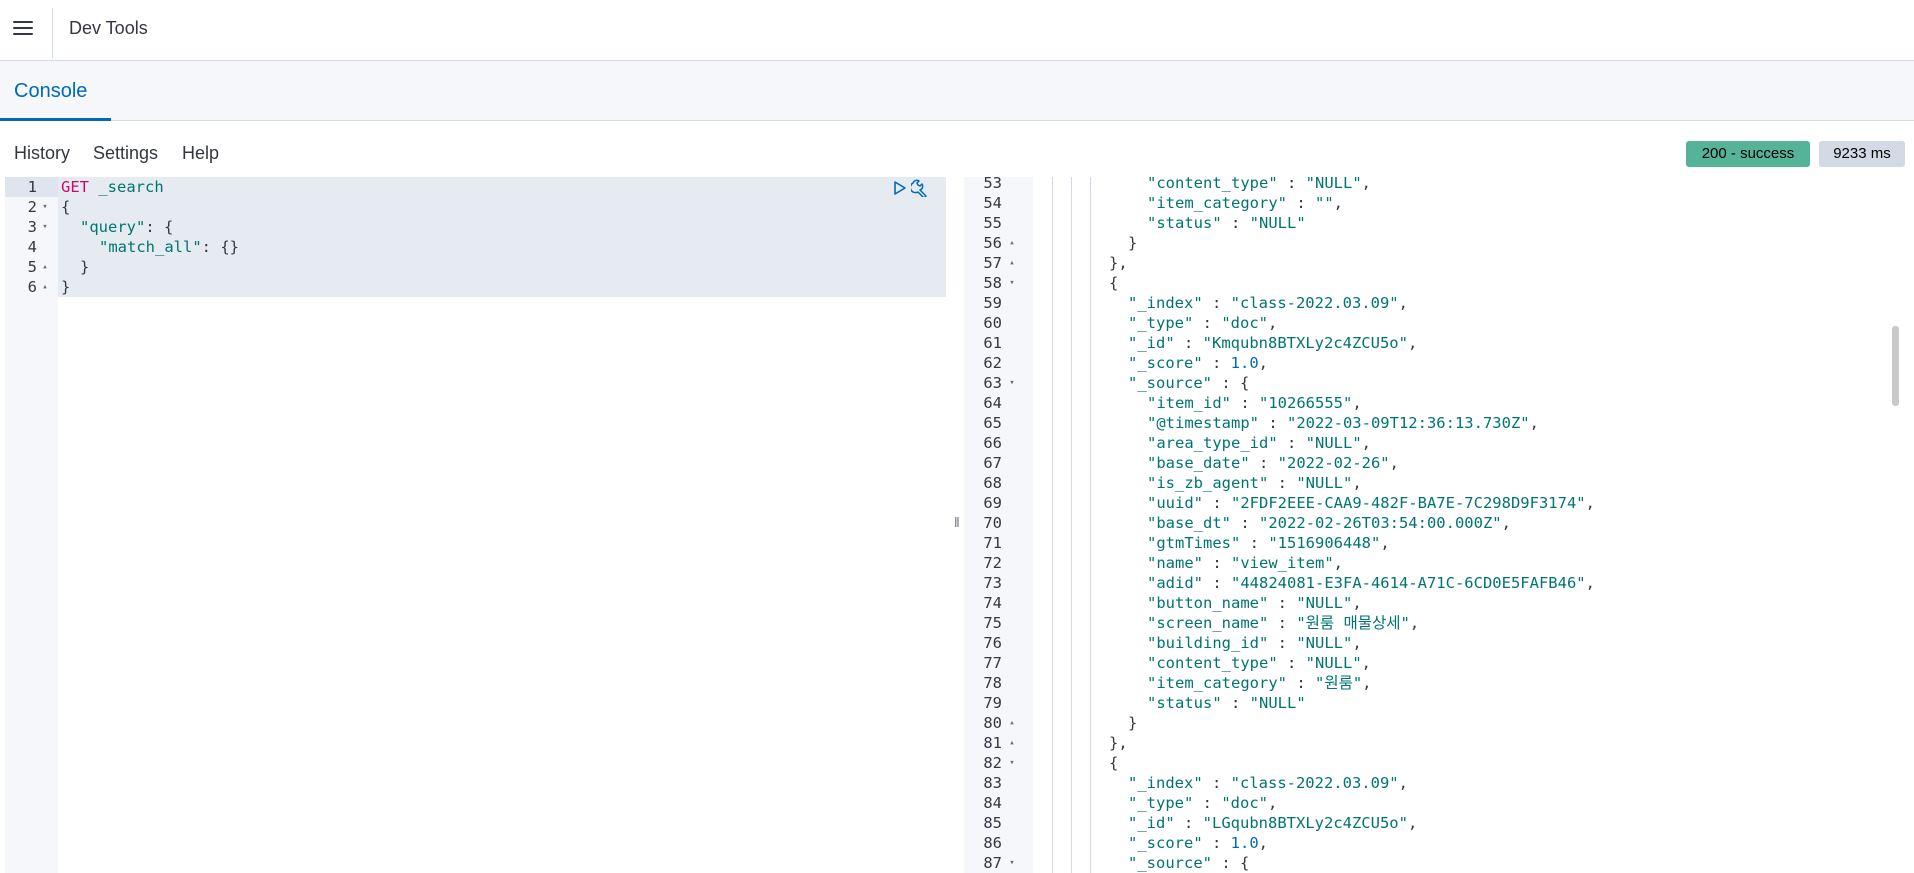 The image size is (1914, 873). Describe the element at coordinates (126, 187) in the screenshot. I see `code-token: _search` at that location.